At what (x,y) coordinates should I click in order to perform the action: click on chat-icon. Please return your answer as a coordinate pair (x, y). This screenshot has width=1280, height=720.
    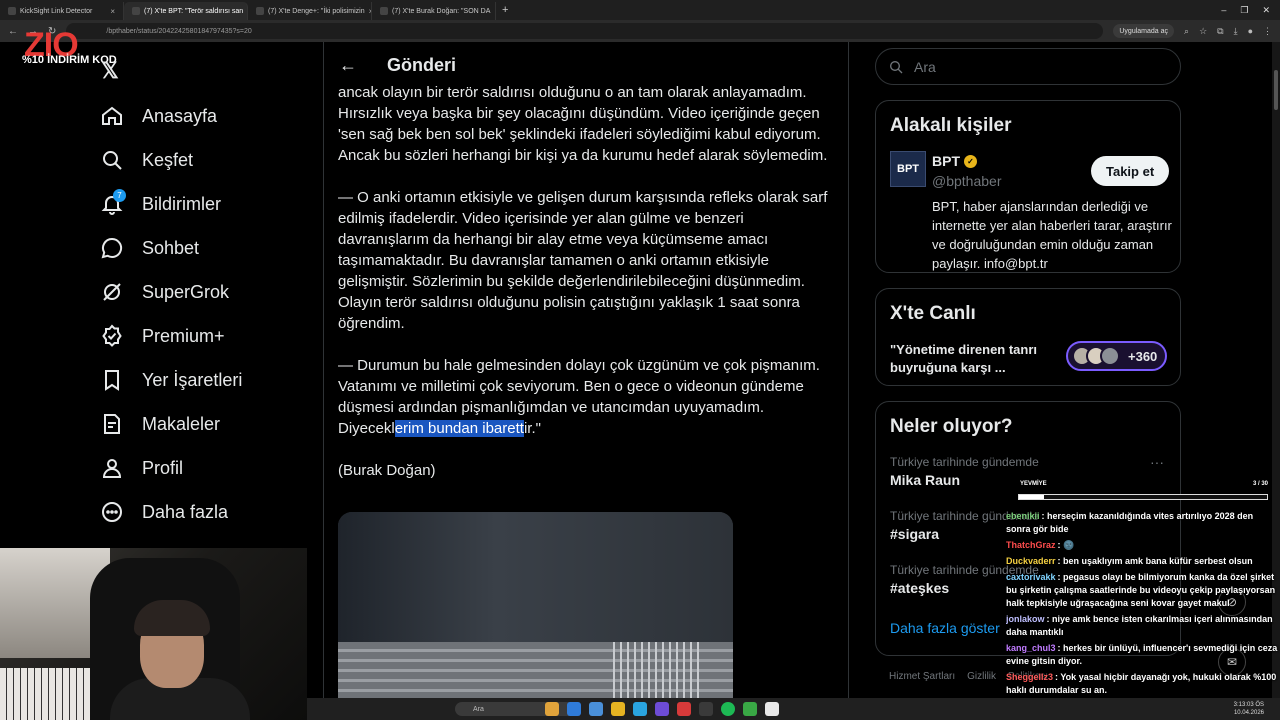
    Looking at the image, I should click on (112, 248).